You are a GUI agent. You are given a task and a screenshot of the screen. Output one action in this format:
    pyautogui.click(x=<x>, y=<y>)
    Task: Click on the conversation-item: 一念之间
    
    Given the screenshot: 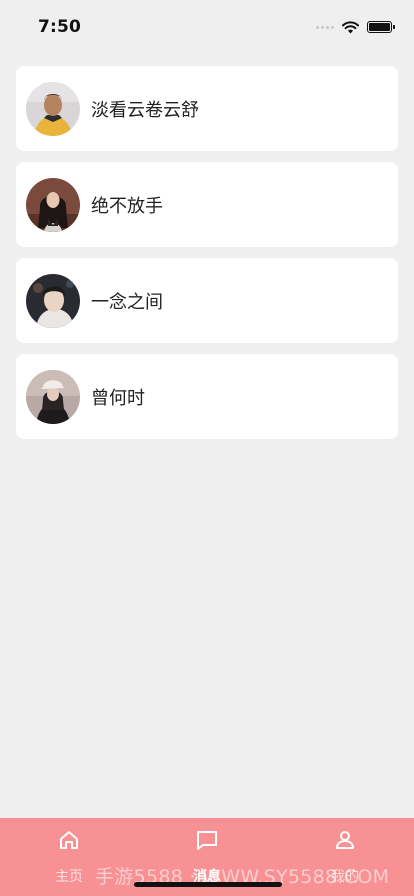 What is the action you would take?
    pyautogui.click(x=207, y=300)
    